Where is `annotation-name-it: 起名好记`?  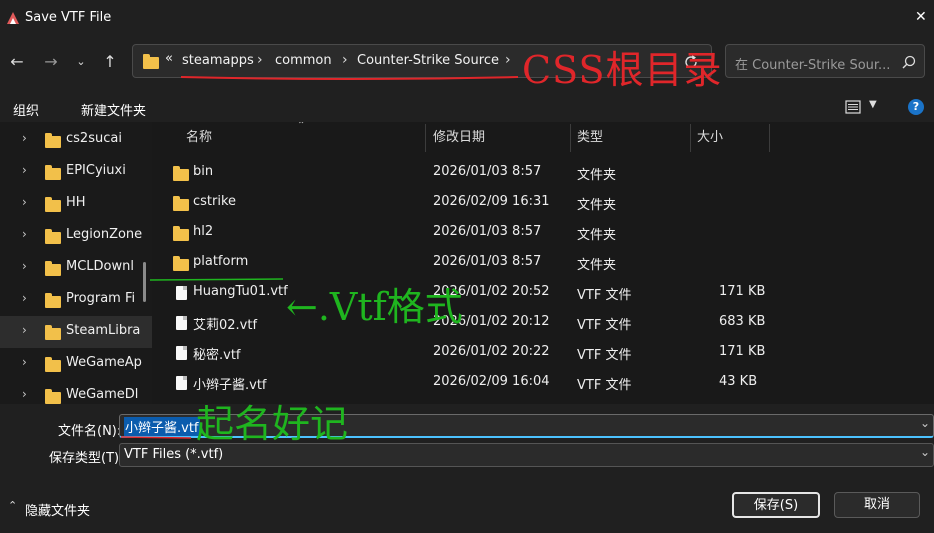
annotation-name-it: 起名好记 is located at coordinates (272, 424).